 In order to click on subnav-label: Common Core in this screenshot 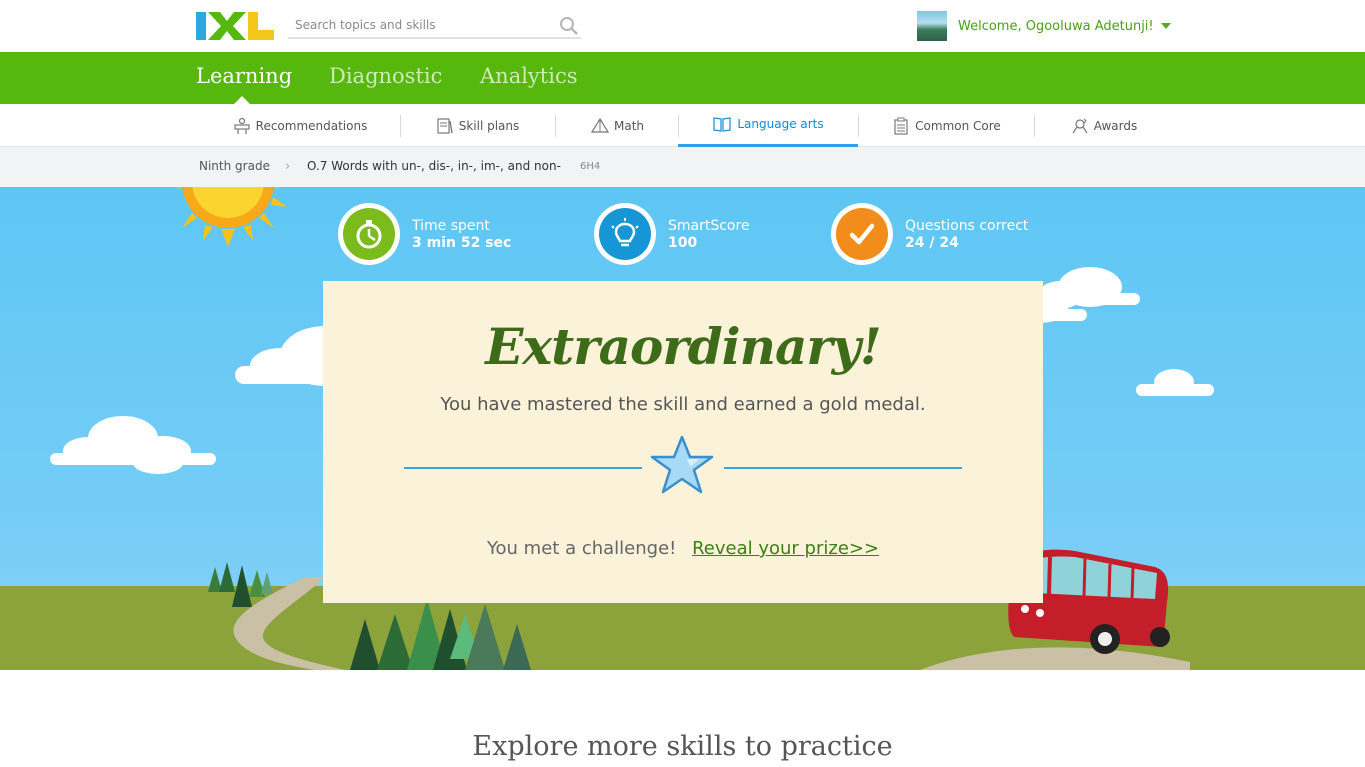, I will do `click(958, 125)`.